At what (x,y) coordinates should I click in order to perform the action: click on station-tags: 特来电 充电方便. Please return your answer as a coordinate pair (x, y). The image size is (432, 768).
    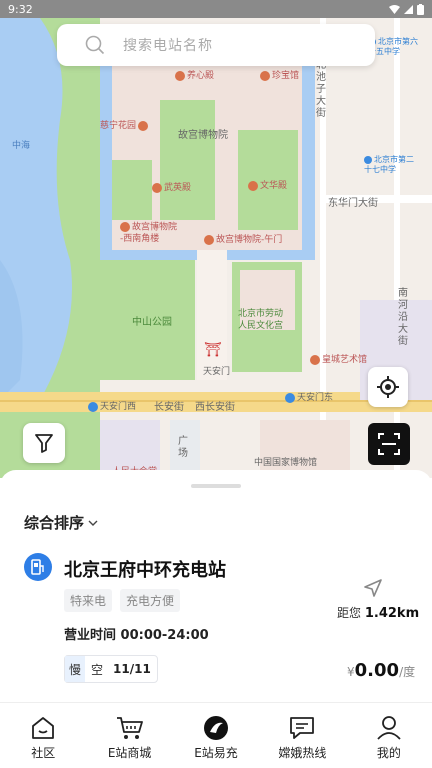
    Looking at the image, I should click on (122, 600).